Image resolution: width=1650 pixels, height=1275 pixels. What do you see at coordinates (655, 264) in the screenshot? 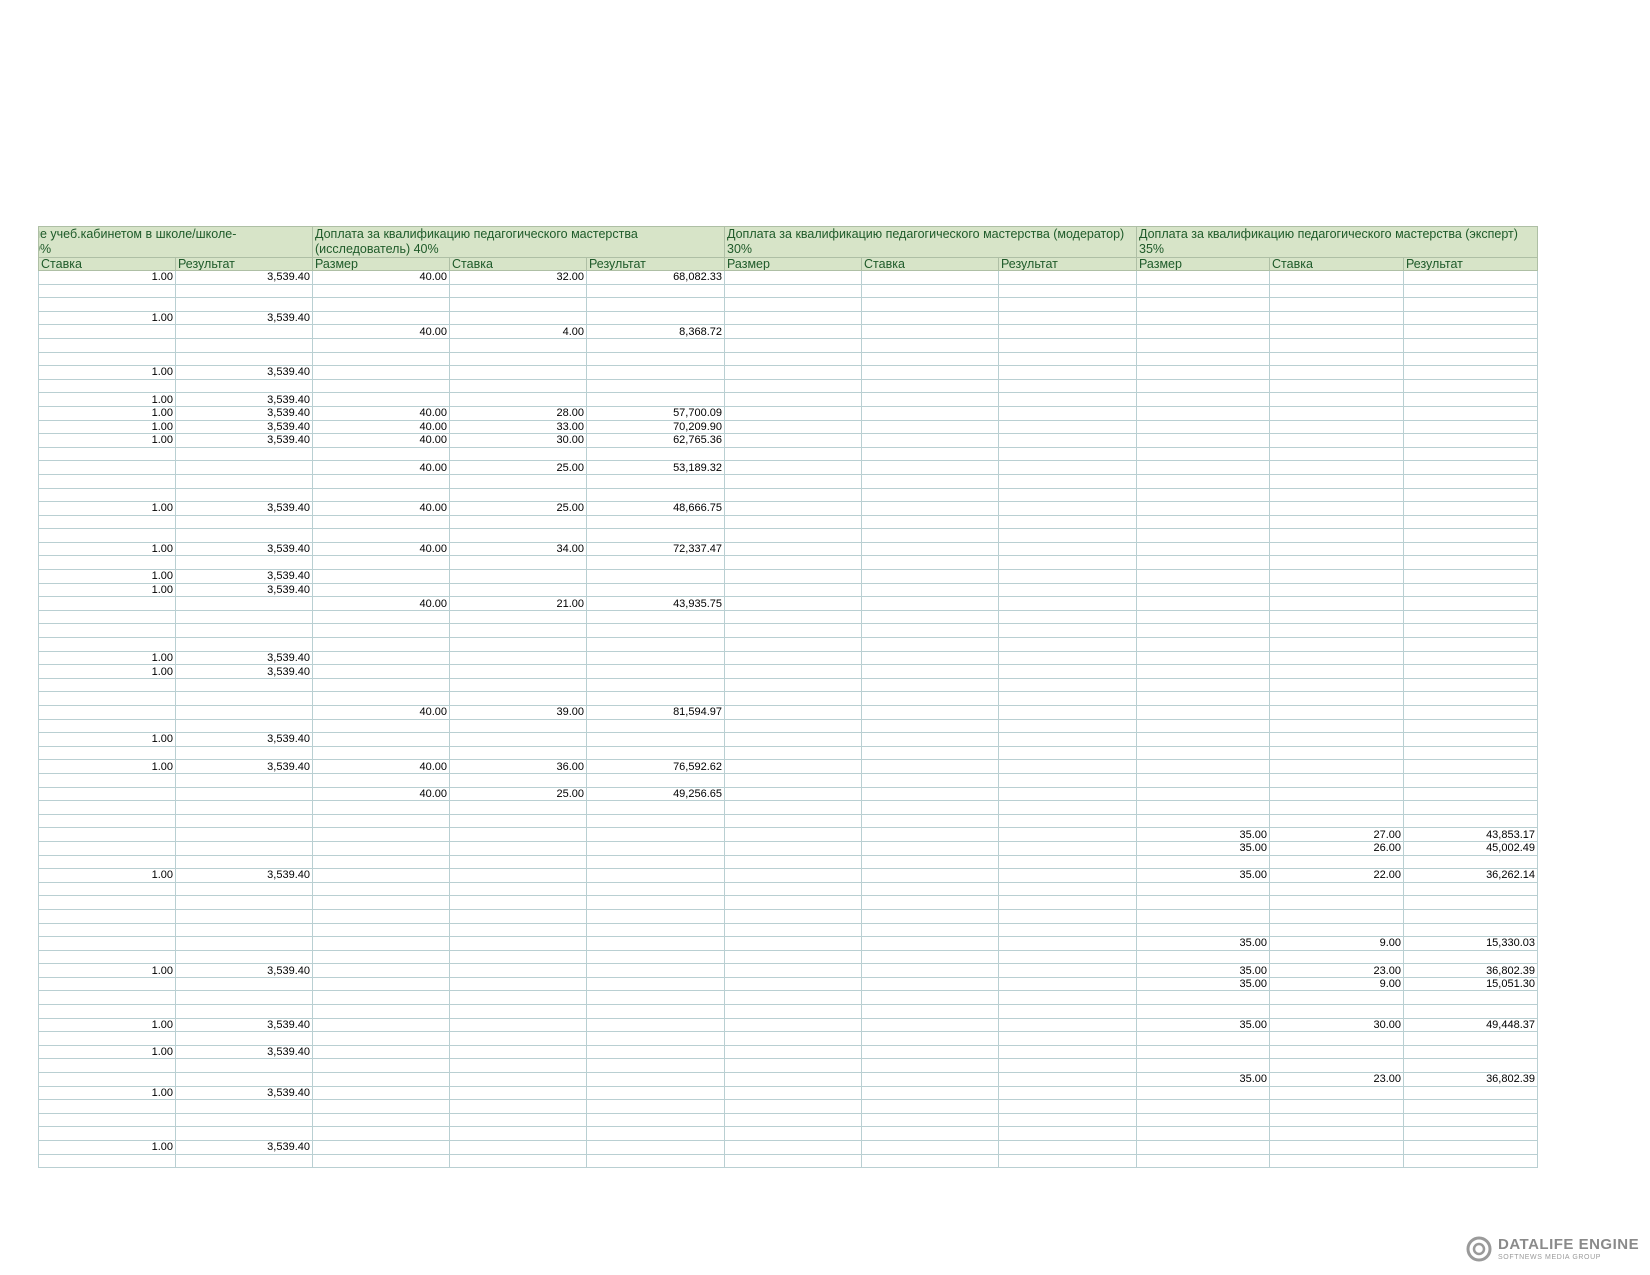
I see `column-header: Результат` at bounding box center [655, 264].